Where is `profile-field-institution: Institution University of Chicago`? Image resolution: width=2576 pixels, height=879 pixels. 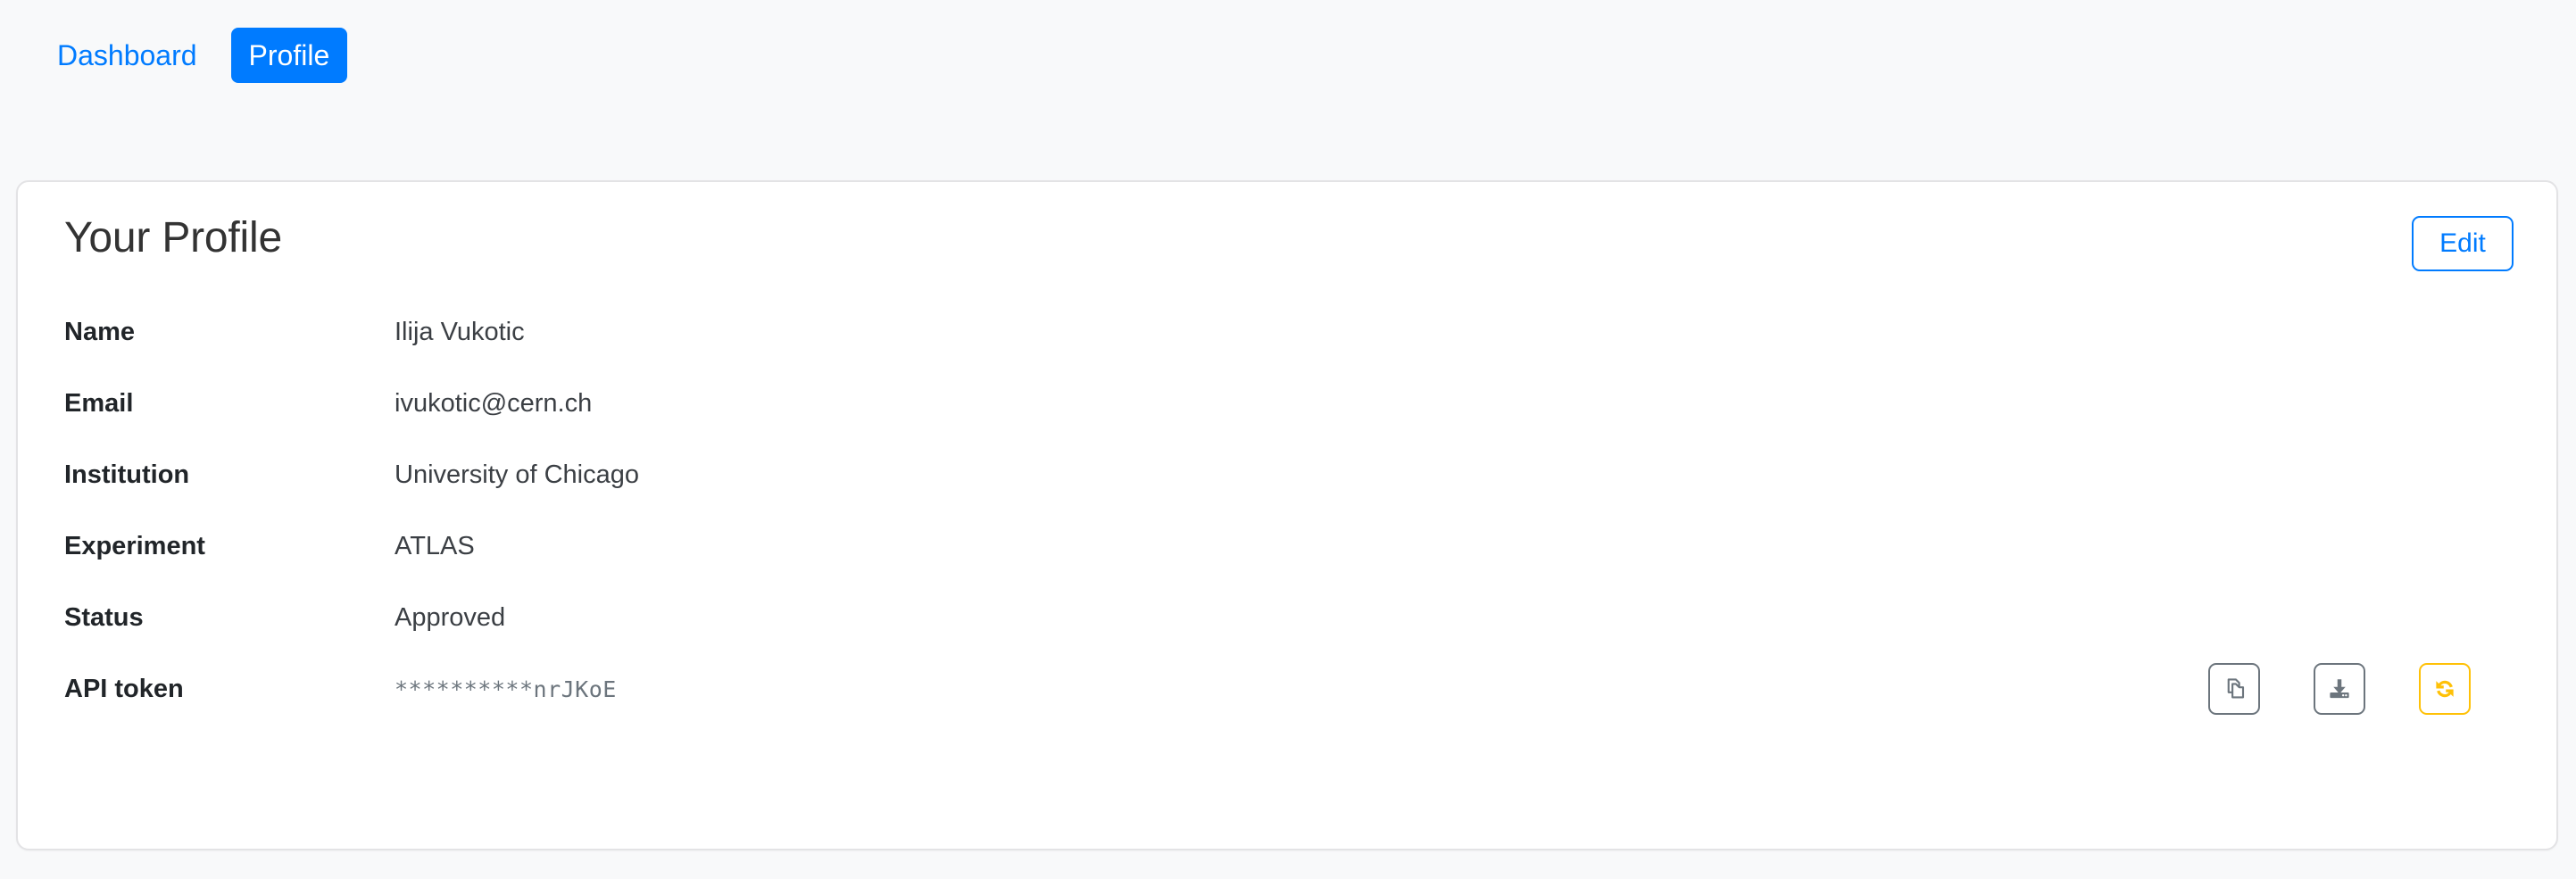
profile-field-institution: Institution University of Chicago is located at coordinates (1289, 474).